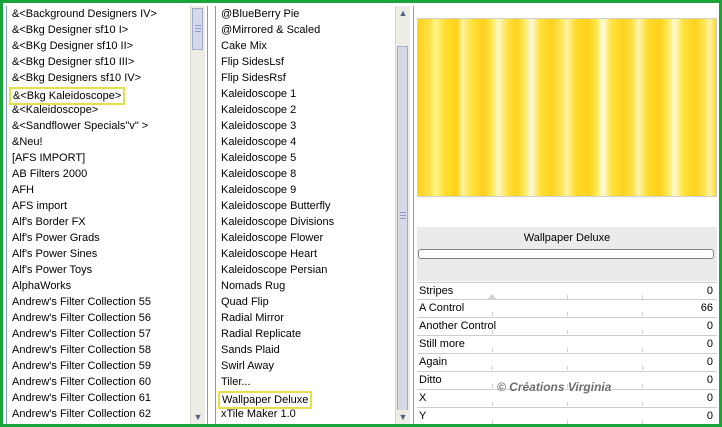 The height and width of the screenshot is (427, 722). What do you see at coordinates (567, 343) in the screenshot?
I see `control-row-still-more: Still more 0` at bounding box center [567, 343].